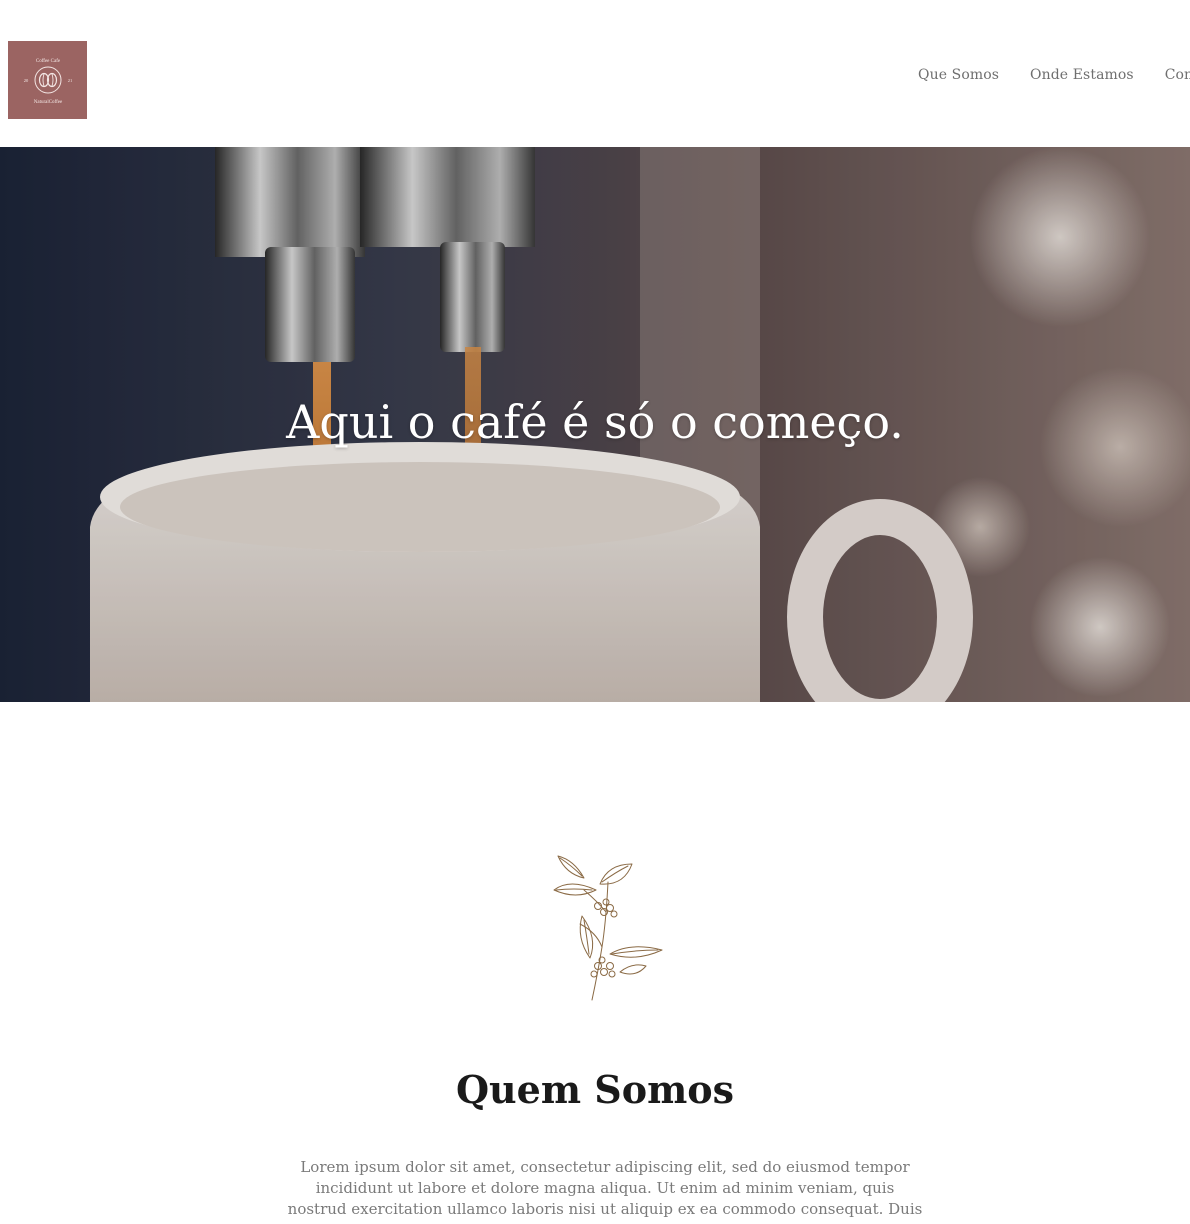 Image resolution: width=1190 pixels, height=1224 pixels. What do you see at coordinates (47, 61) in the screenshot?
I see `logo-brand-top: Coffee Cafe` at bounding box center [47, 61].